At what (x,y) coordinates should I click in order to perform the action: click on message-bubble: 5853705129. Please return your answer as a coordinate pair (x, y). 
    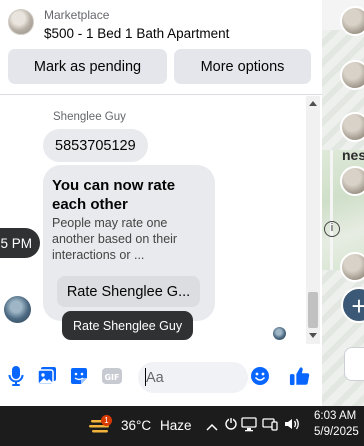
    Looking at the image, I should click on (95, 145).